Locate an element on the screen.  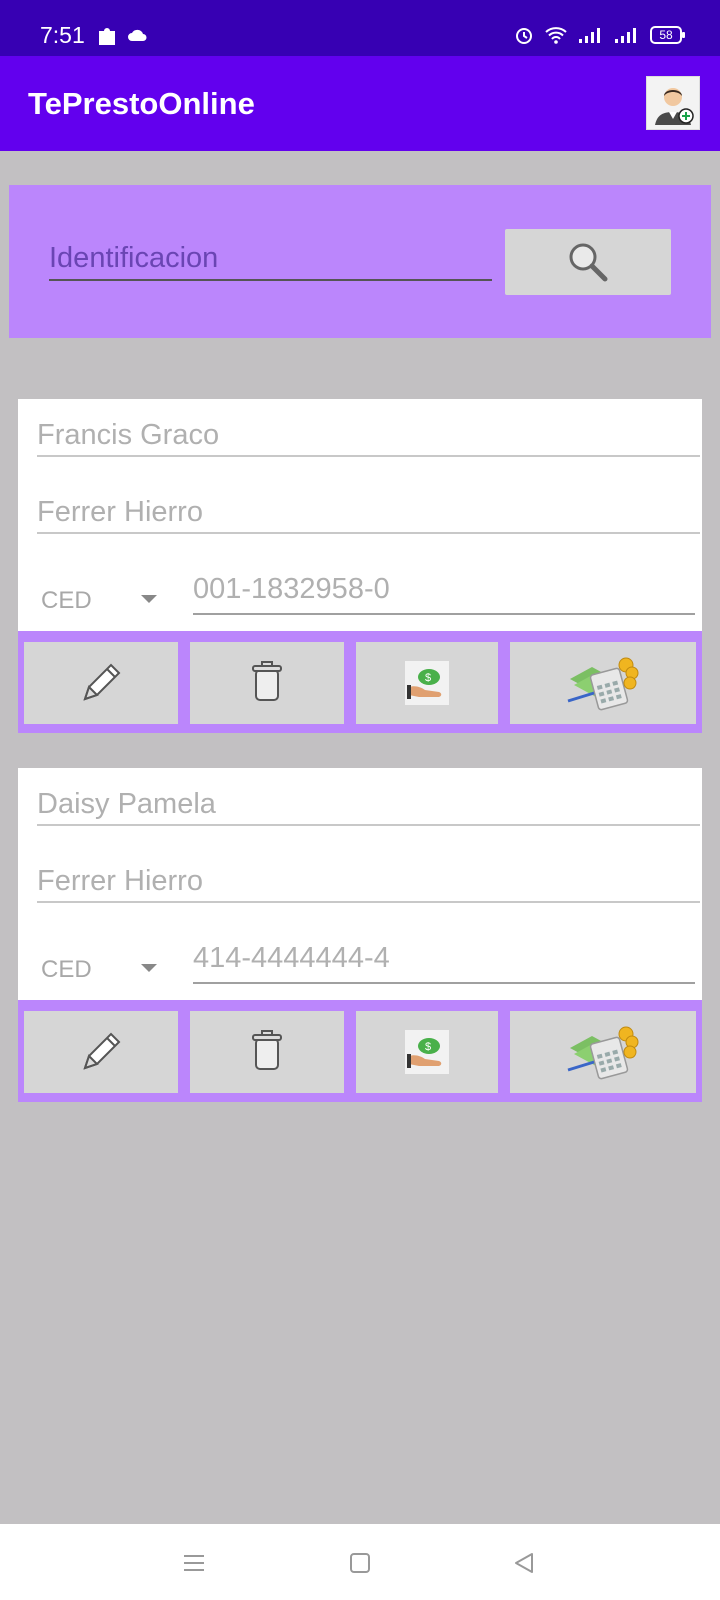
document-number-field: 001-1832958-0 is located at coordinates (444, 585).